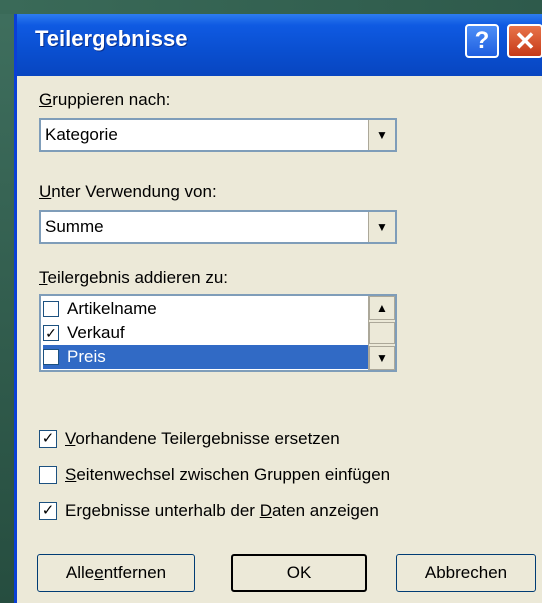 This screenshot has width=542, height=603. What do you see at coordinates (382, 308) in the screenshot?
I see `scroll-up-icon: ▲` at bounding box center [382, 308].